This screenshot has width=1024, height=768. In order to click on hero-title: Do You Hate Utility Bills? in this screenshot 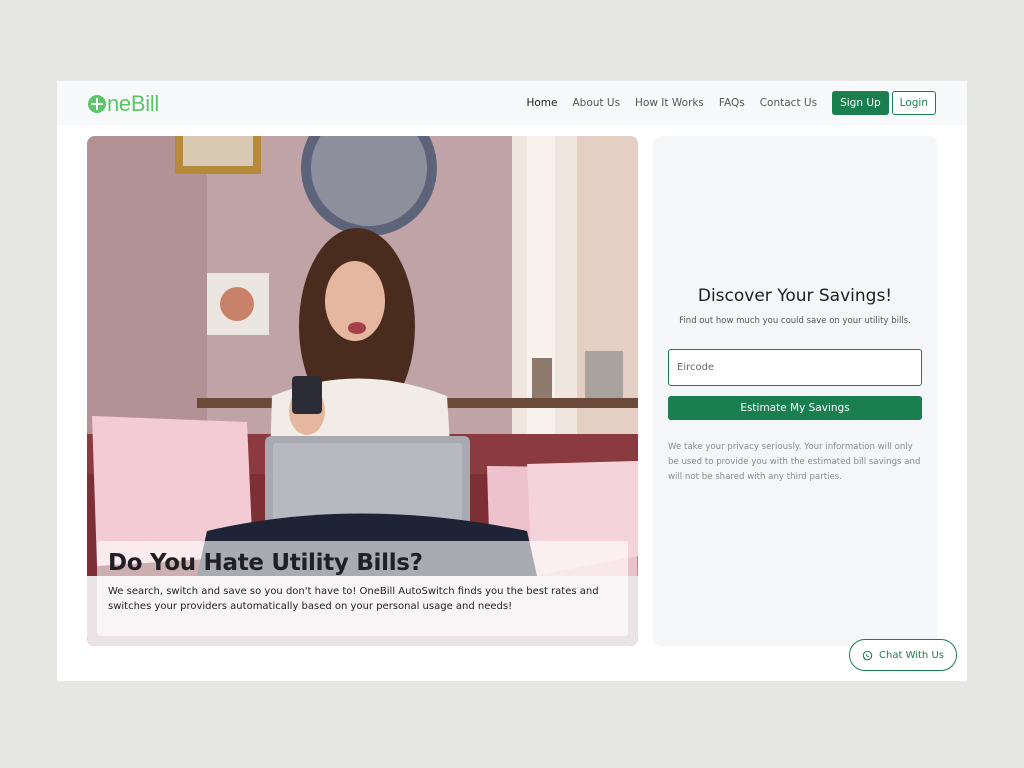, I will do `click(265, 563)`.